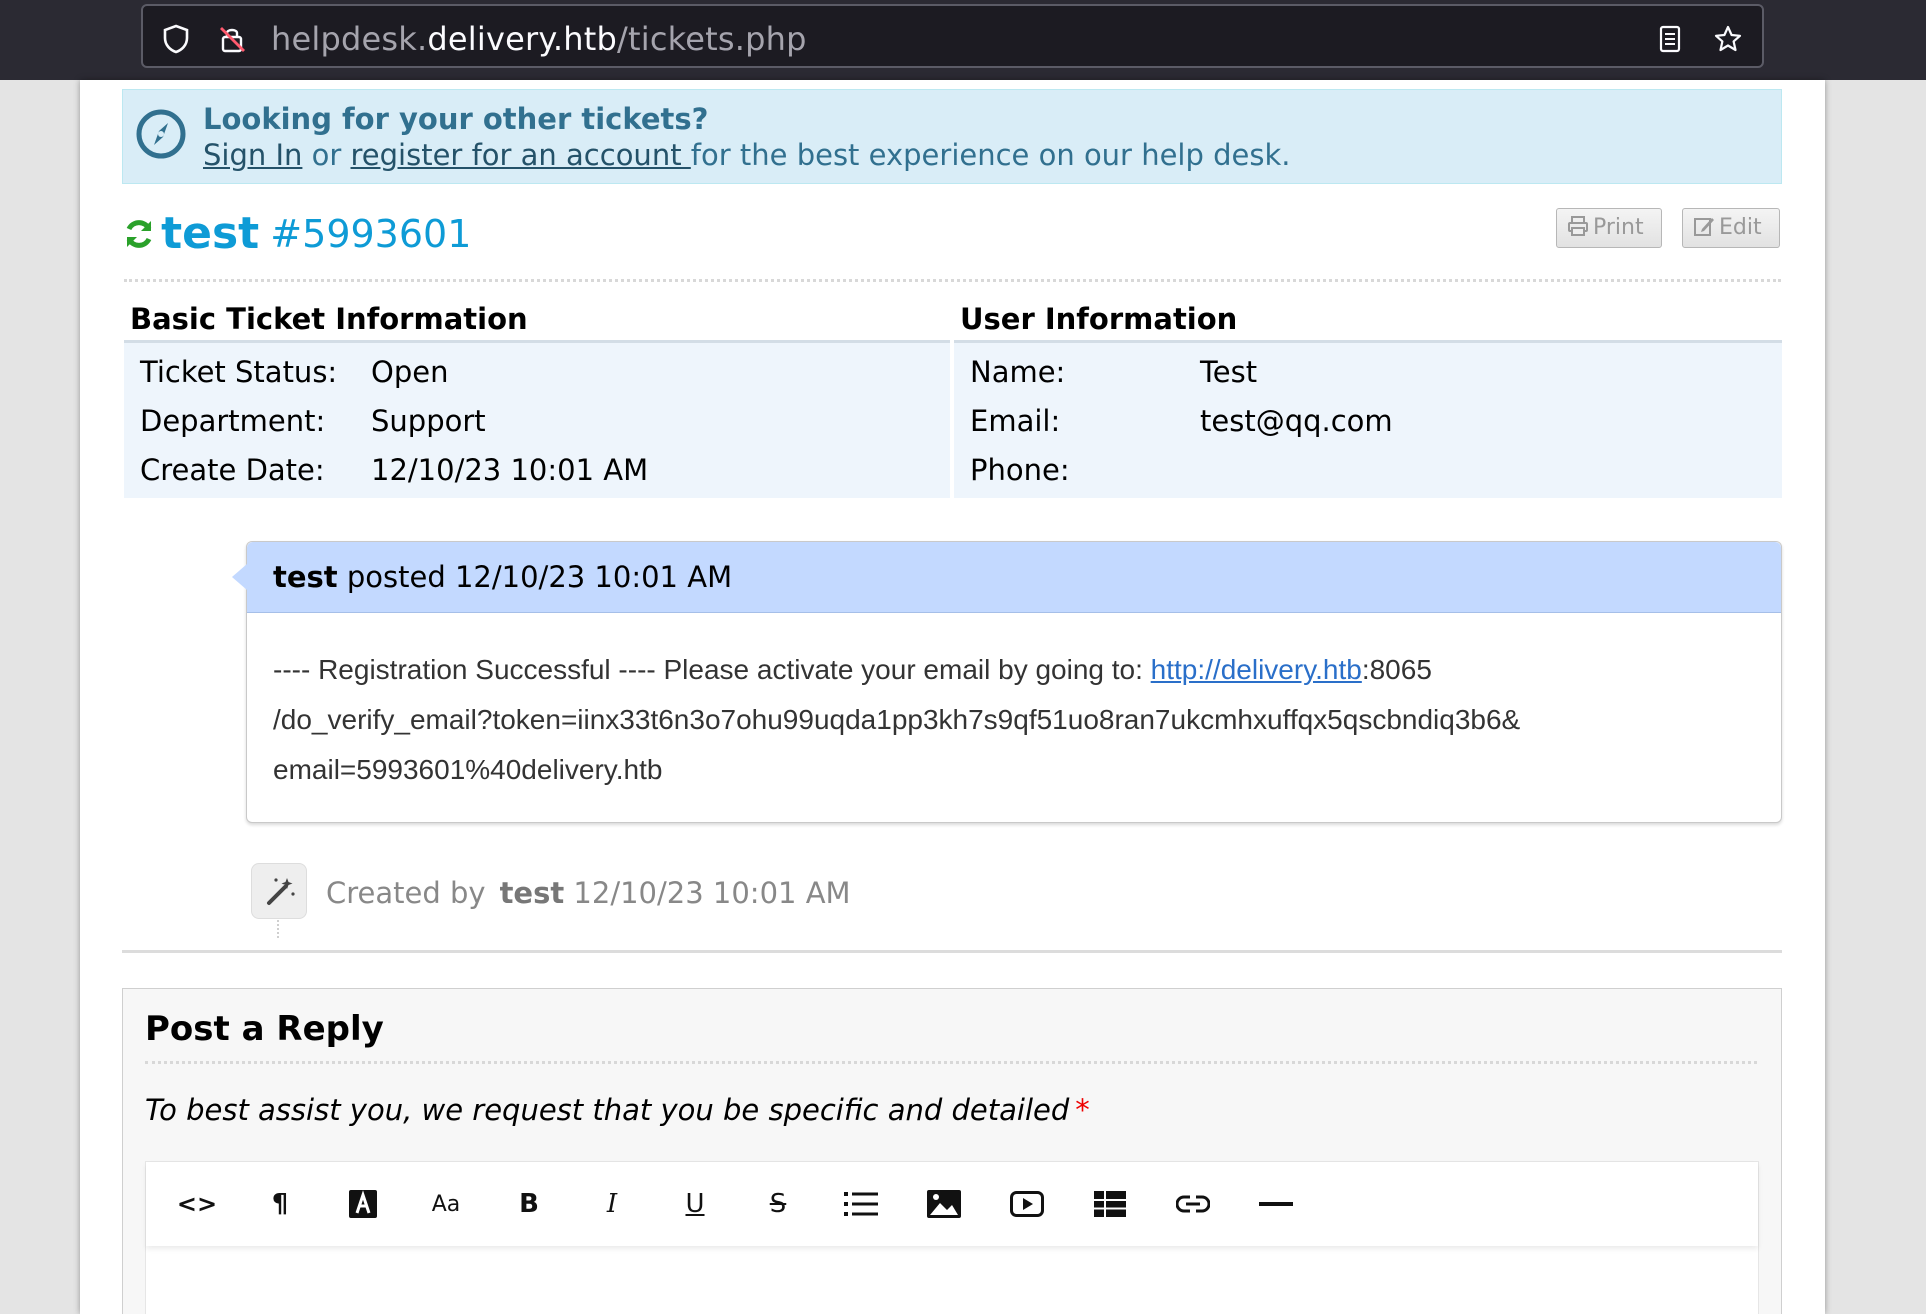 This screenshot has height=1314, width=1926. I want to click on image-button, so click(944, 1204).